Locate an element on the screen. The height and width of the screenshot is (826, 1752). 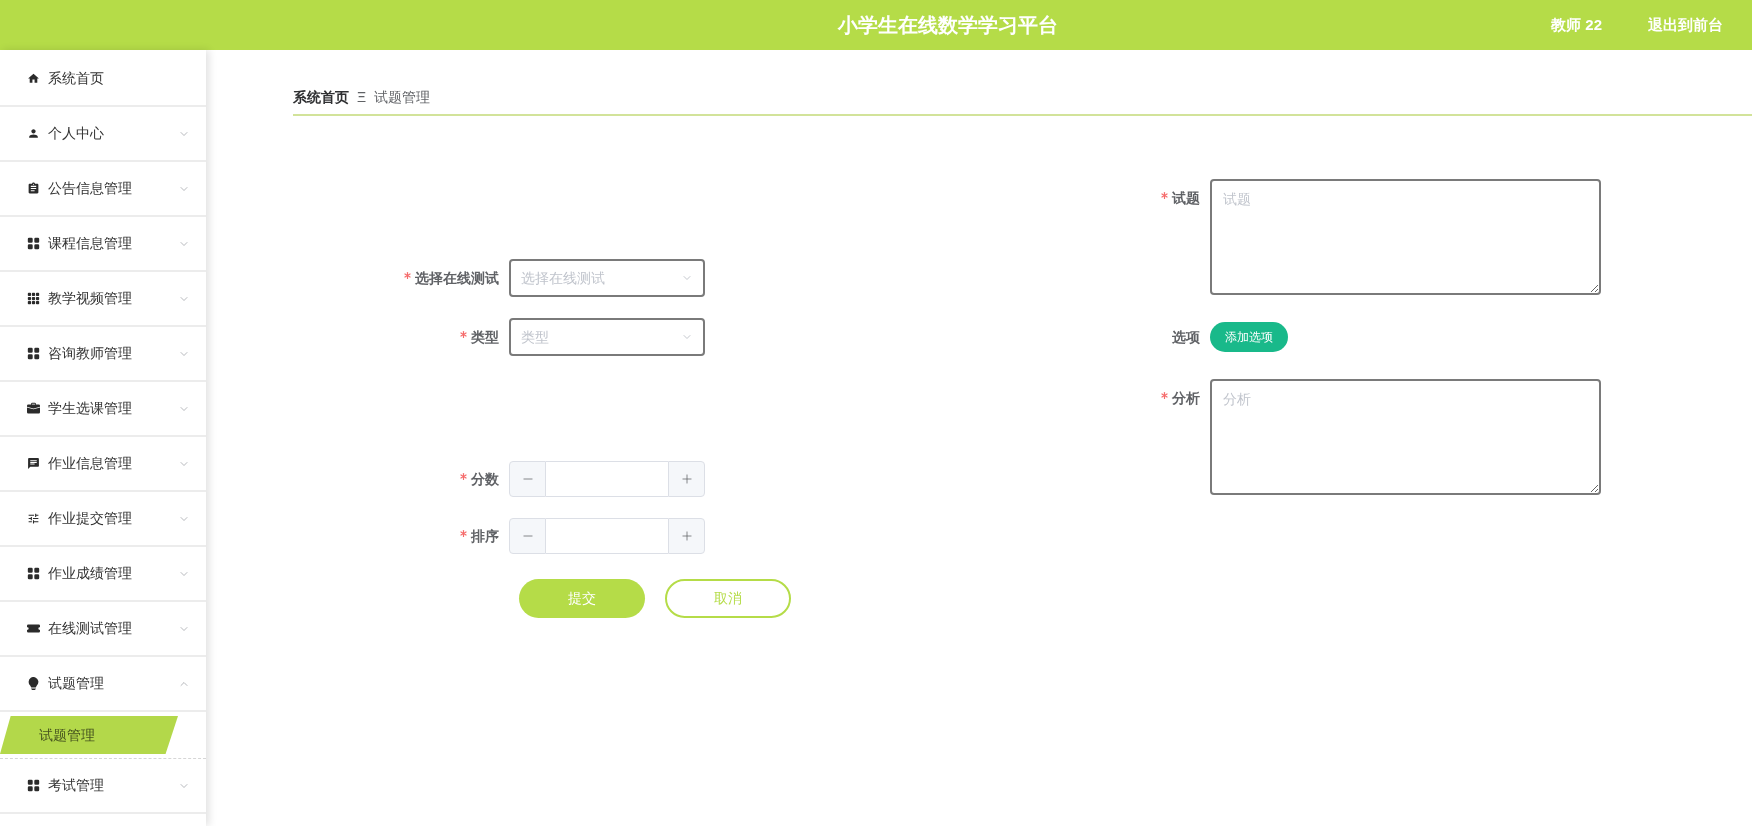
sidebar-menu-item: 系统首页 is located at coordinates (103, 79).